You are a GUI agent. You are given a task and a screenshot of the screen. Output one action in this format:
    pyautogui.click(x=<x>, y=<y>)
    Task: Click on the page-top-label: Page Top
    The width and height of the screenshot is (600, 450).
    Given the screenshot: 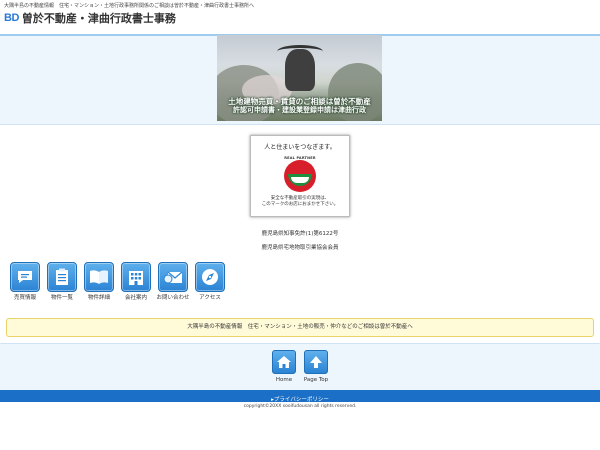 What is the action you would take?
    pyautogui.click(x=316, y=380)
    